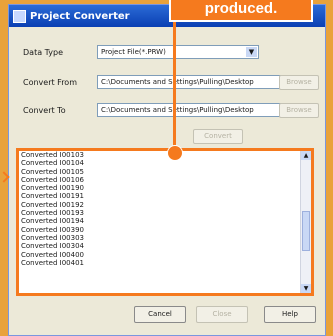 The height and width of the screenshot is (336, 333). Describe the element at coordinates (52, 179) in the screenshot. I see `log-line: Converted I00106` at that location.